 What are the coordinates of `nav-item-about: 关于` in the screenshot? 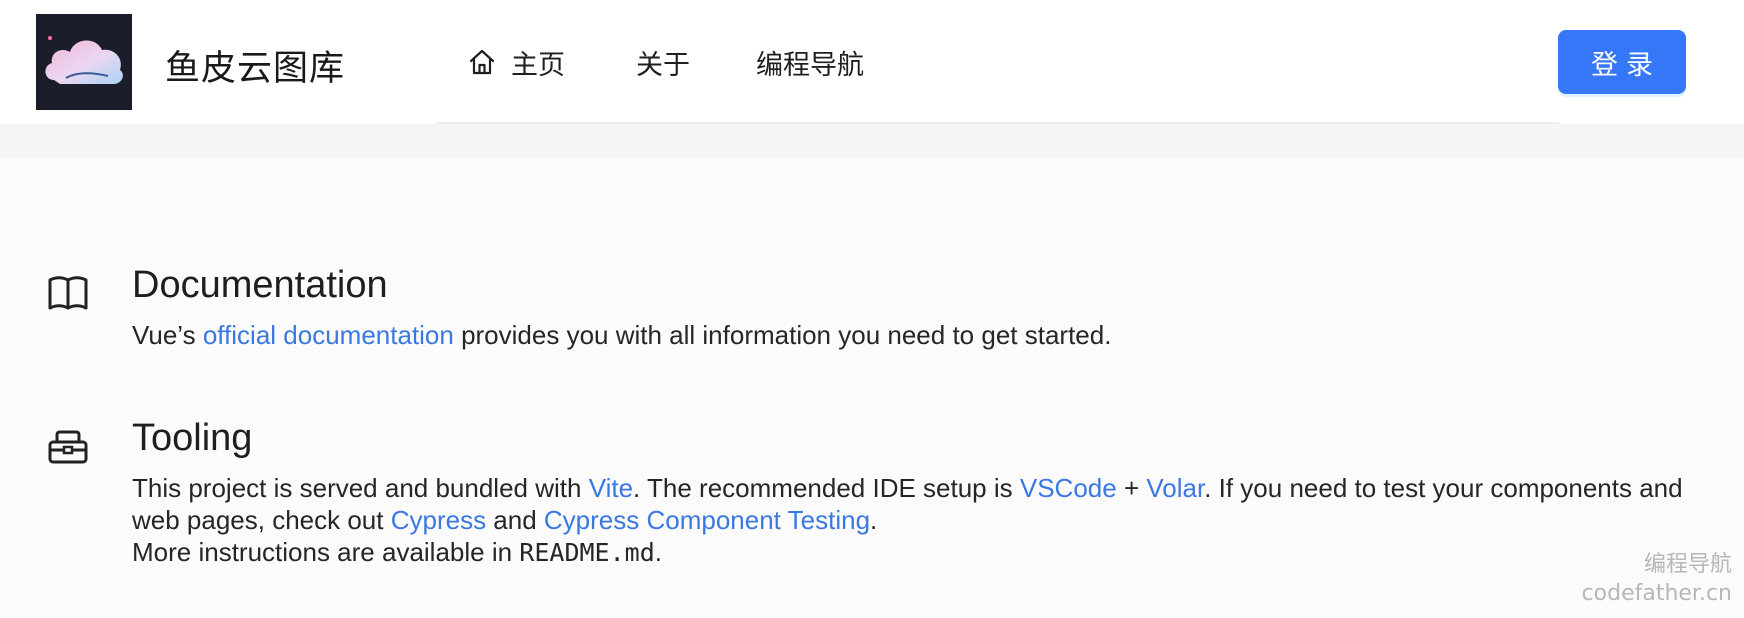 It's located at (663, 62).